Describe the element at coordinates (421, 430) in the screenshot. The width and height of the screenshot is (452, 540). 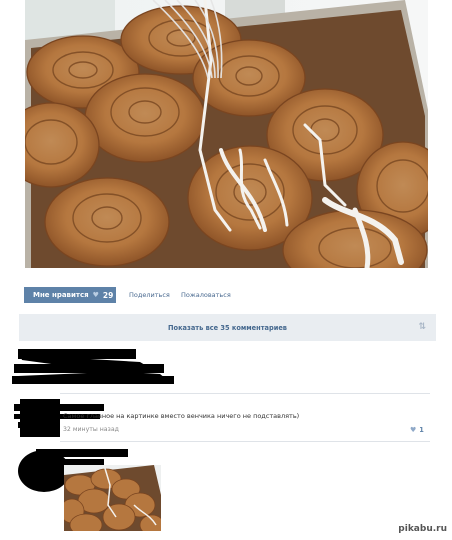
I see `comment-like-count: 1` at that location.